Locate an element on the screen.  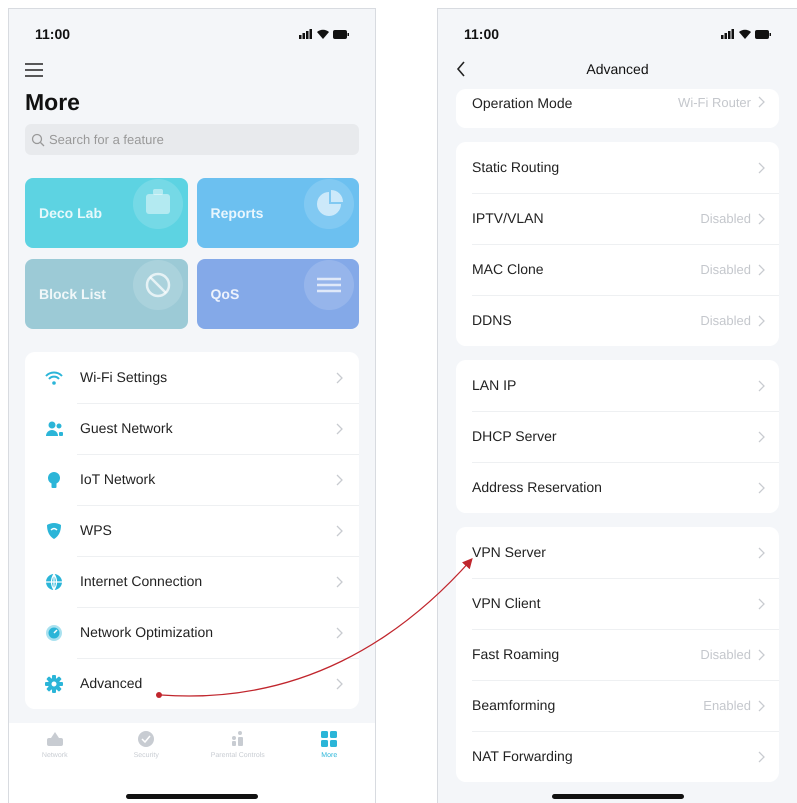
settings-row: VPN Client is located at coordinates (617, 603).